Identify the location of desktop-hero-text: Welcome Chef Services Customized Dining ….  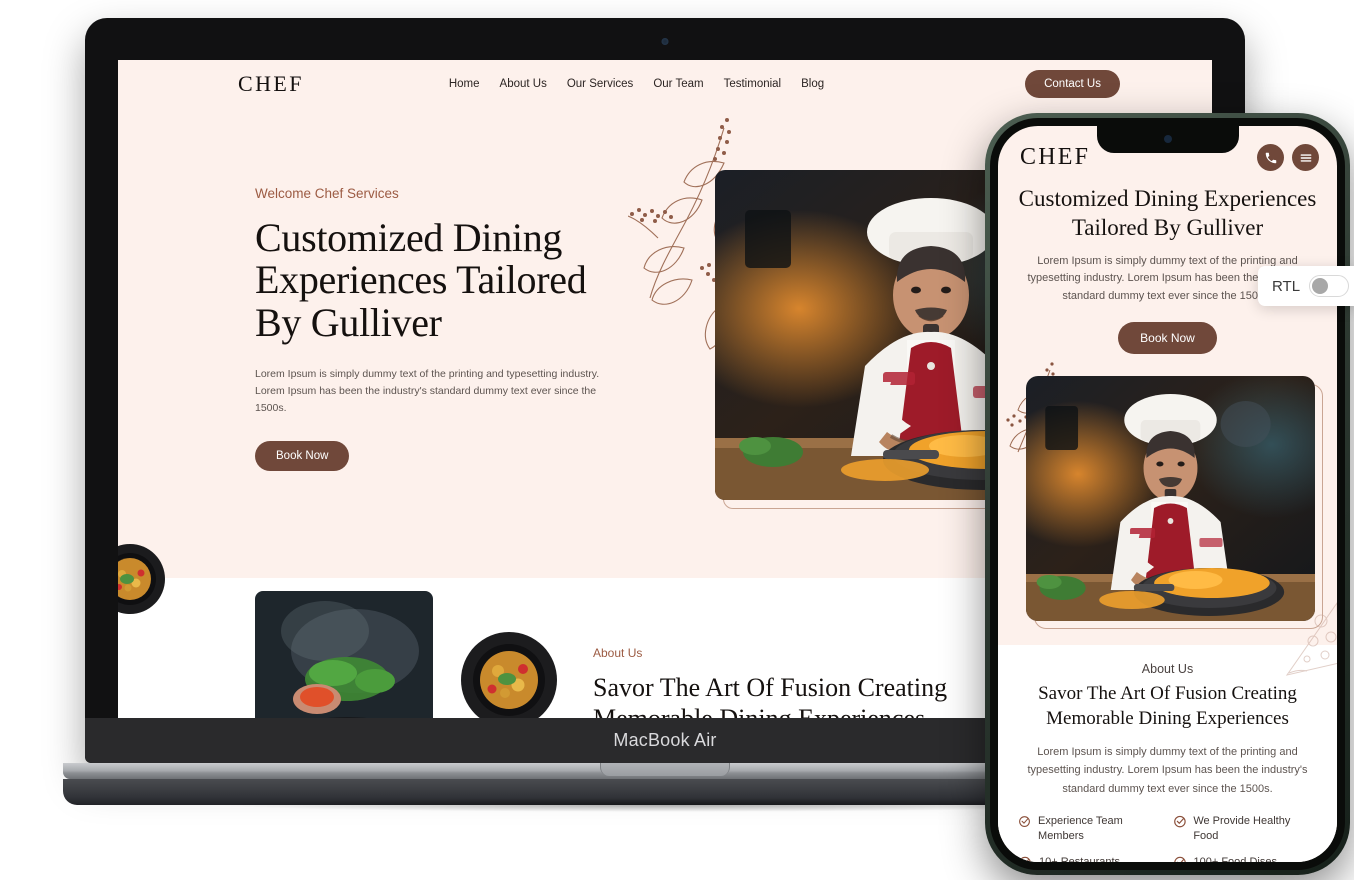
(442, 329).